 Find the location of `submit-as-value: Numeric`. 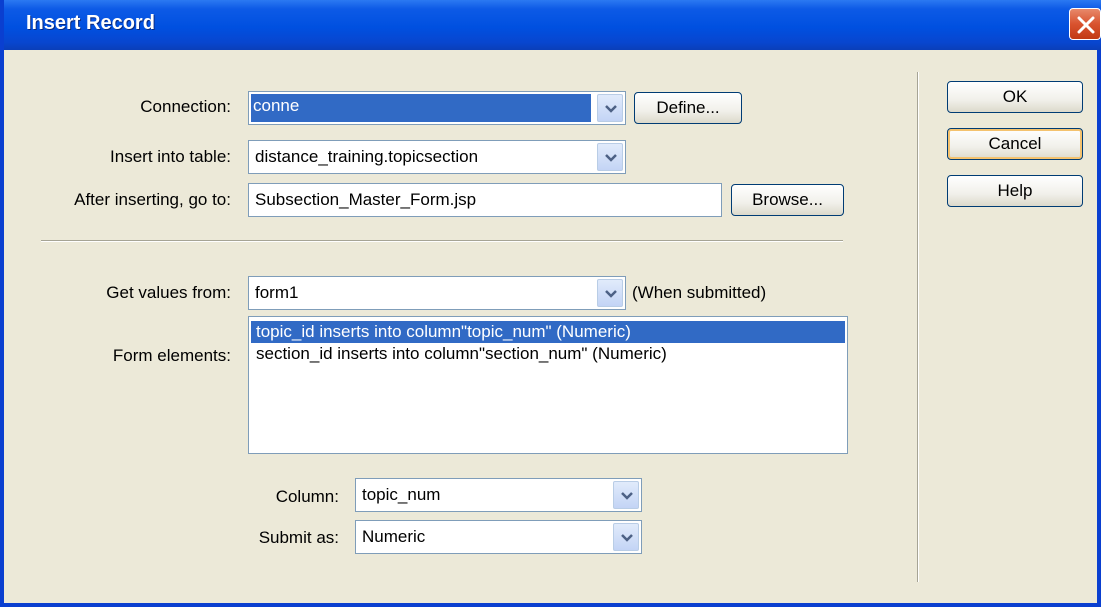

submit-as-value: Numeric is located at coordinates (394, 536).